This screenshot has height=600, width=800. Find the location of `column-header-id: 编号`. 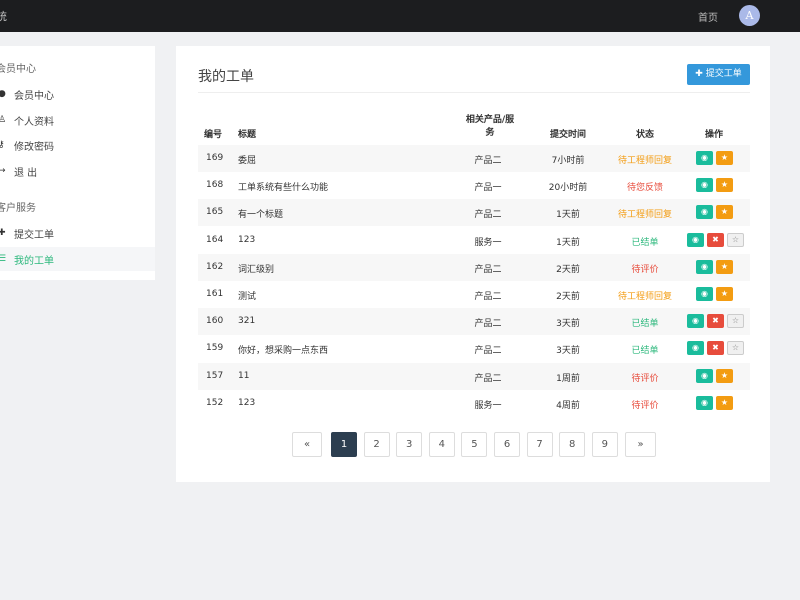

column-header-id: 编号 is located at coordinates (213, 135).